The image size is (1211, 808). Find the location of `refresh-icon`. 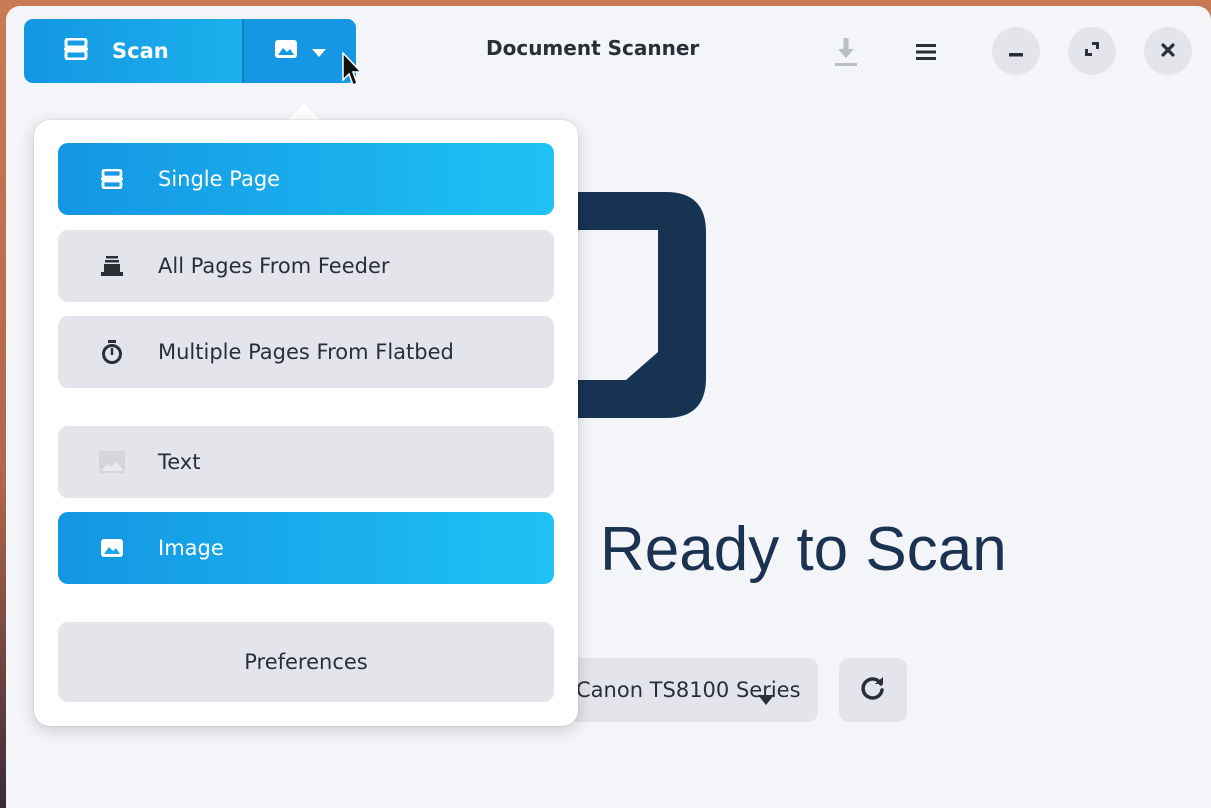

refresh-icon is located at coordinates (873, 690).